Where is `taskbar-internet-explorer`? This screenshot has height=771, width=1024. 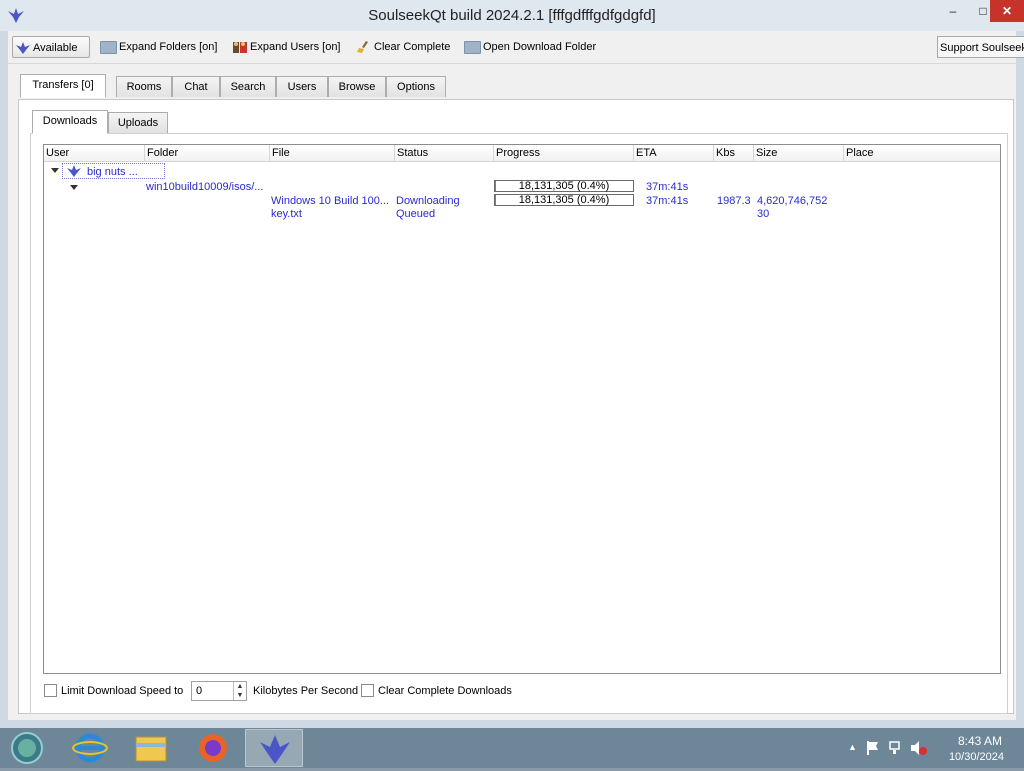
taskbar-internet-explorer is located at coordinates (90, 748).